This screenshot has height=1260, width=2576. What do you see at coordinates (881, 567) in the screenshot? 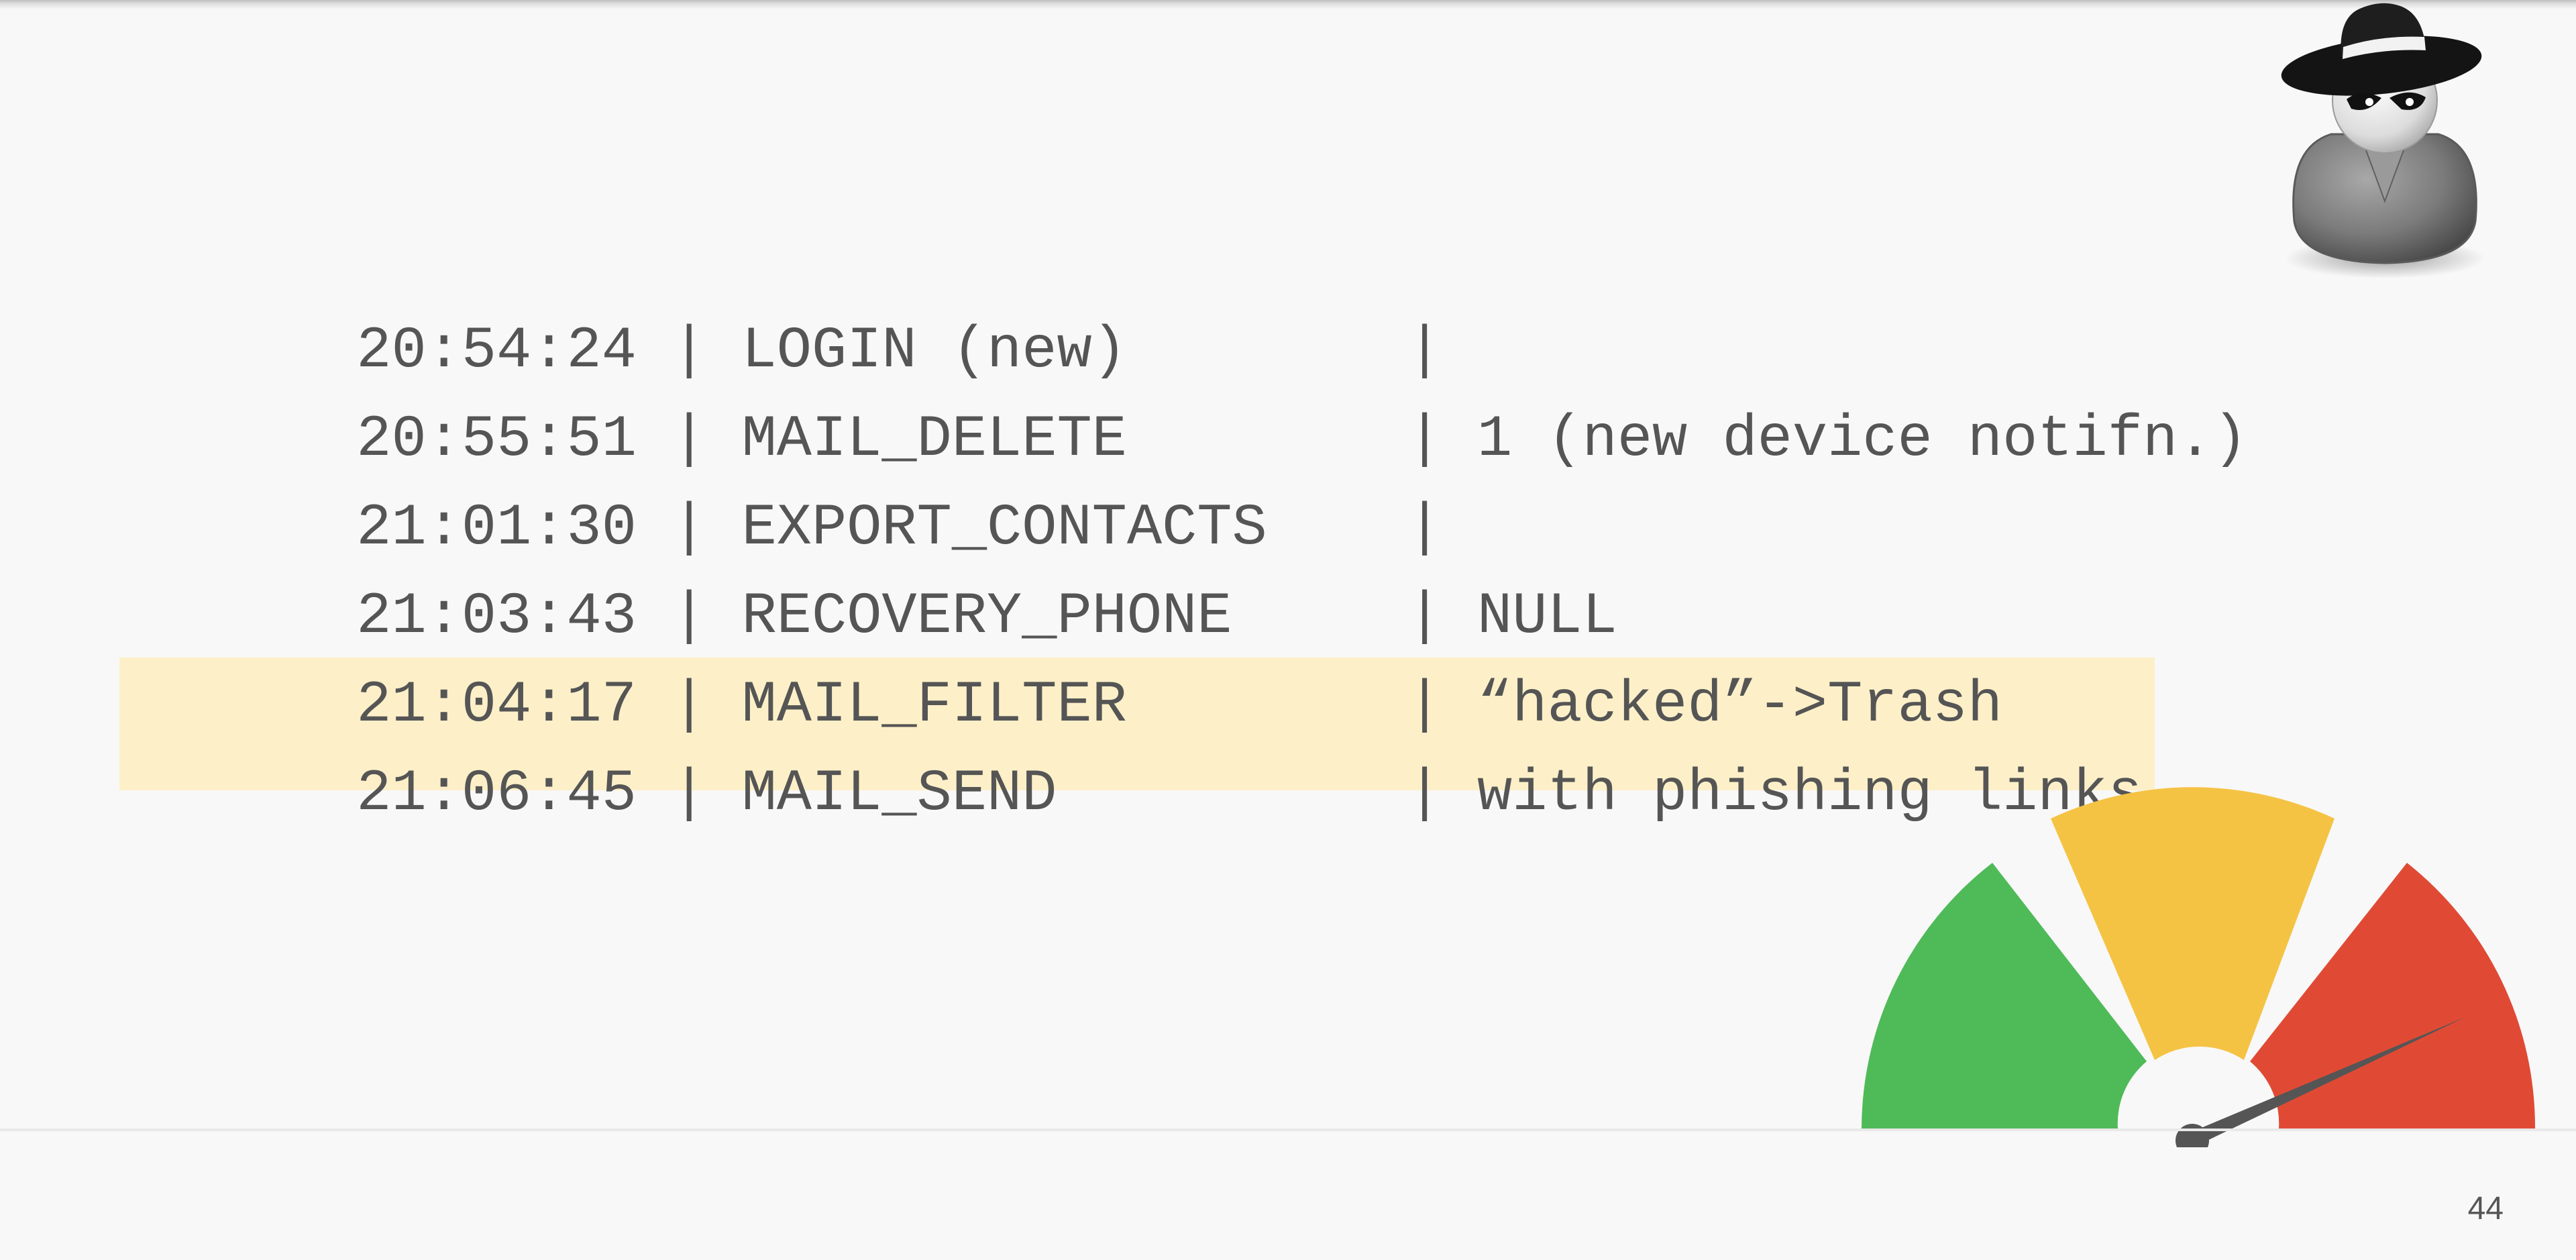
I see `log-row: 21:03:43 | RECOVERY_PHONE | NULL` at bounding box center [881, 567].